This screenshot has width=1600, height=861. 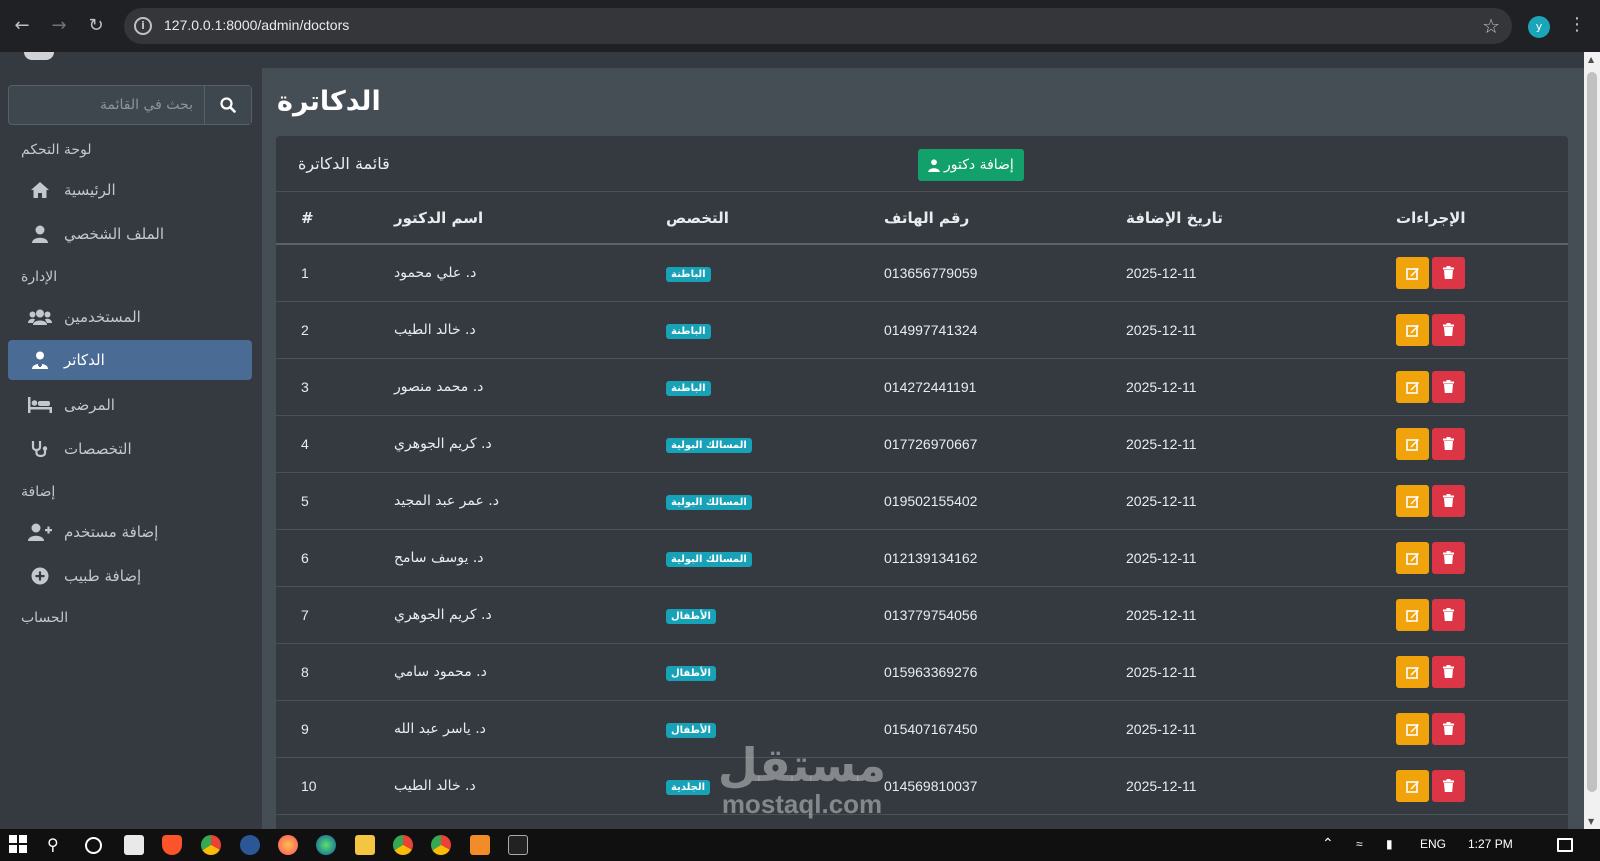 What do you see at coordinates (38, 492) in the screenshot?
I see `section-add-header: إضافة` at bounding box center [38, 492].